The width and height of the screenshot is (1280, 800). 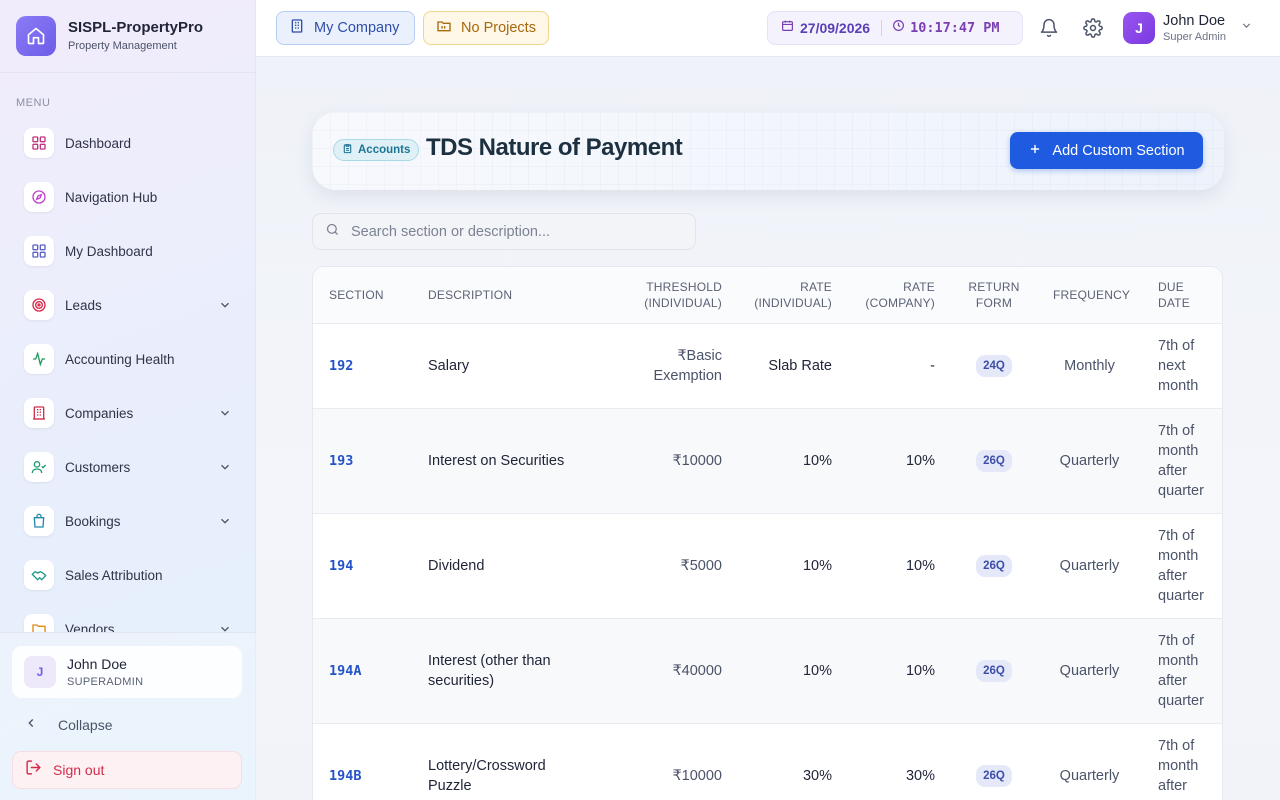 I want to click on sidebar-item-label: My Dashboard, so click(x=109, y=251).